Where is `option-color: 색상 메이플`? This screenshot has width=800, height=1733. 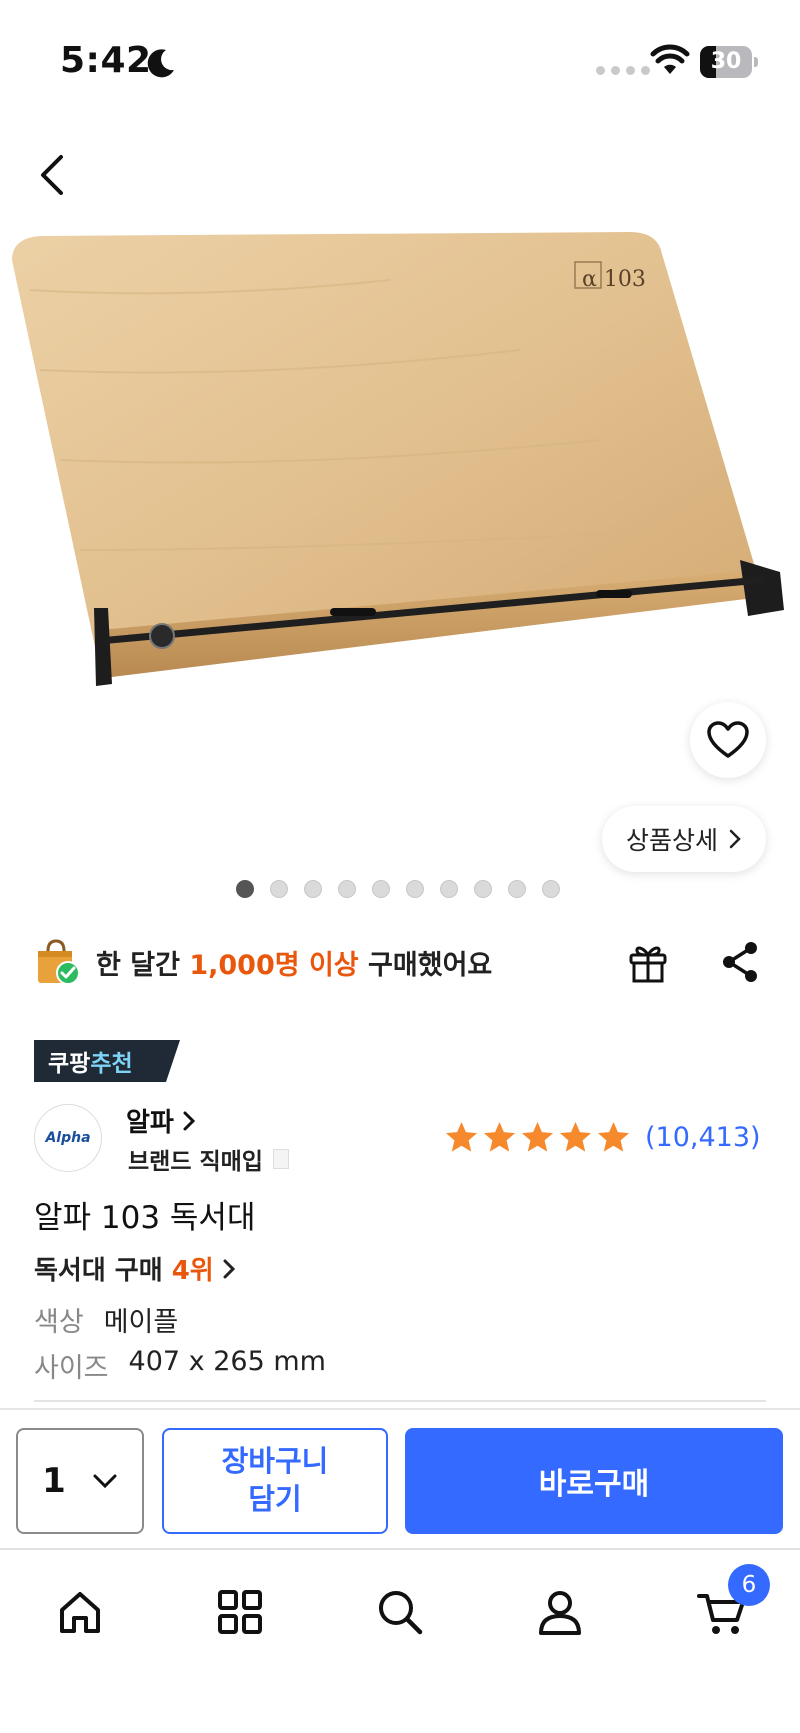
option-color: 색상 메이플 is located at coordinates (106, 1319).